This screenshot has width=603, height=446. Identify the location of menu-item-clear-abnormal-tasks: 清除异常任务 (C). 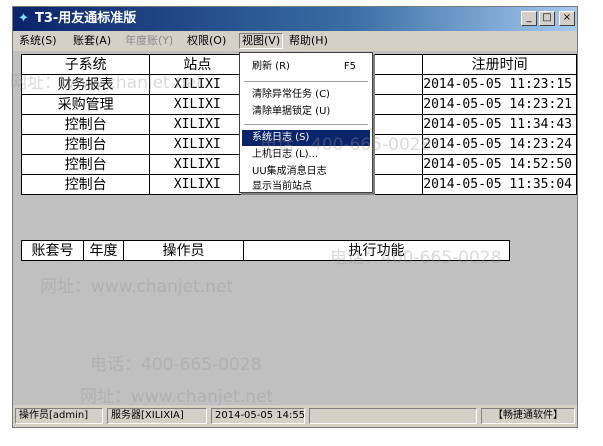
(306, 95).